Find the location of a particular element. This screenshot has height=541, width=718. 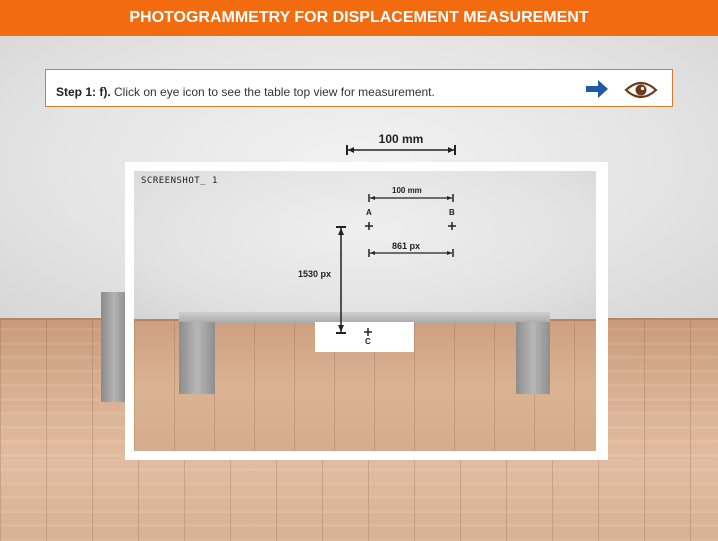

horizontal-px-line is located at coordinates (411, 253).